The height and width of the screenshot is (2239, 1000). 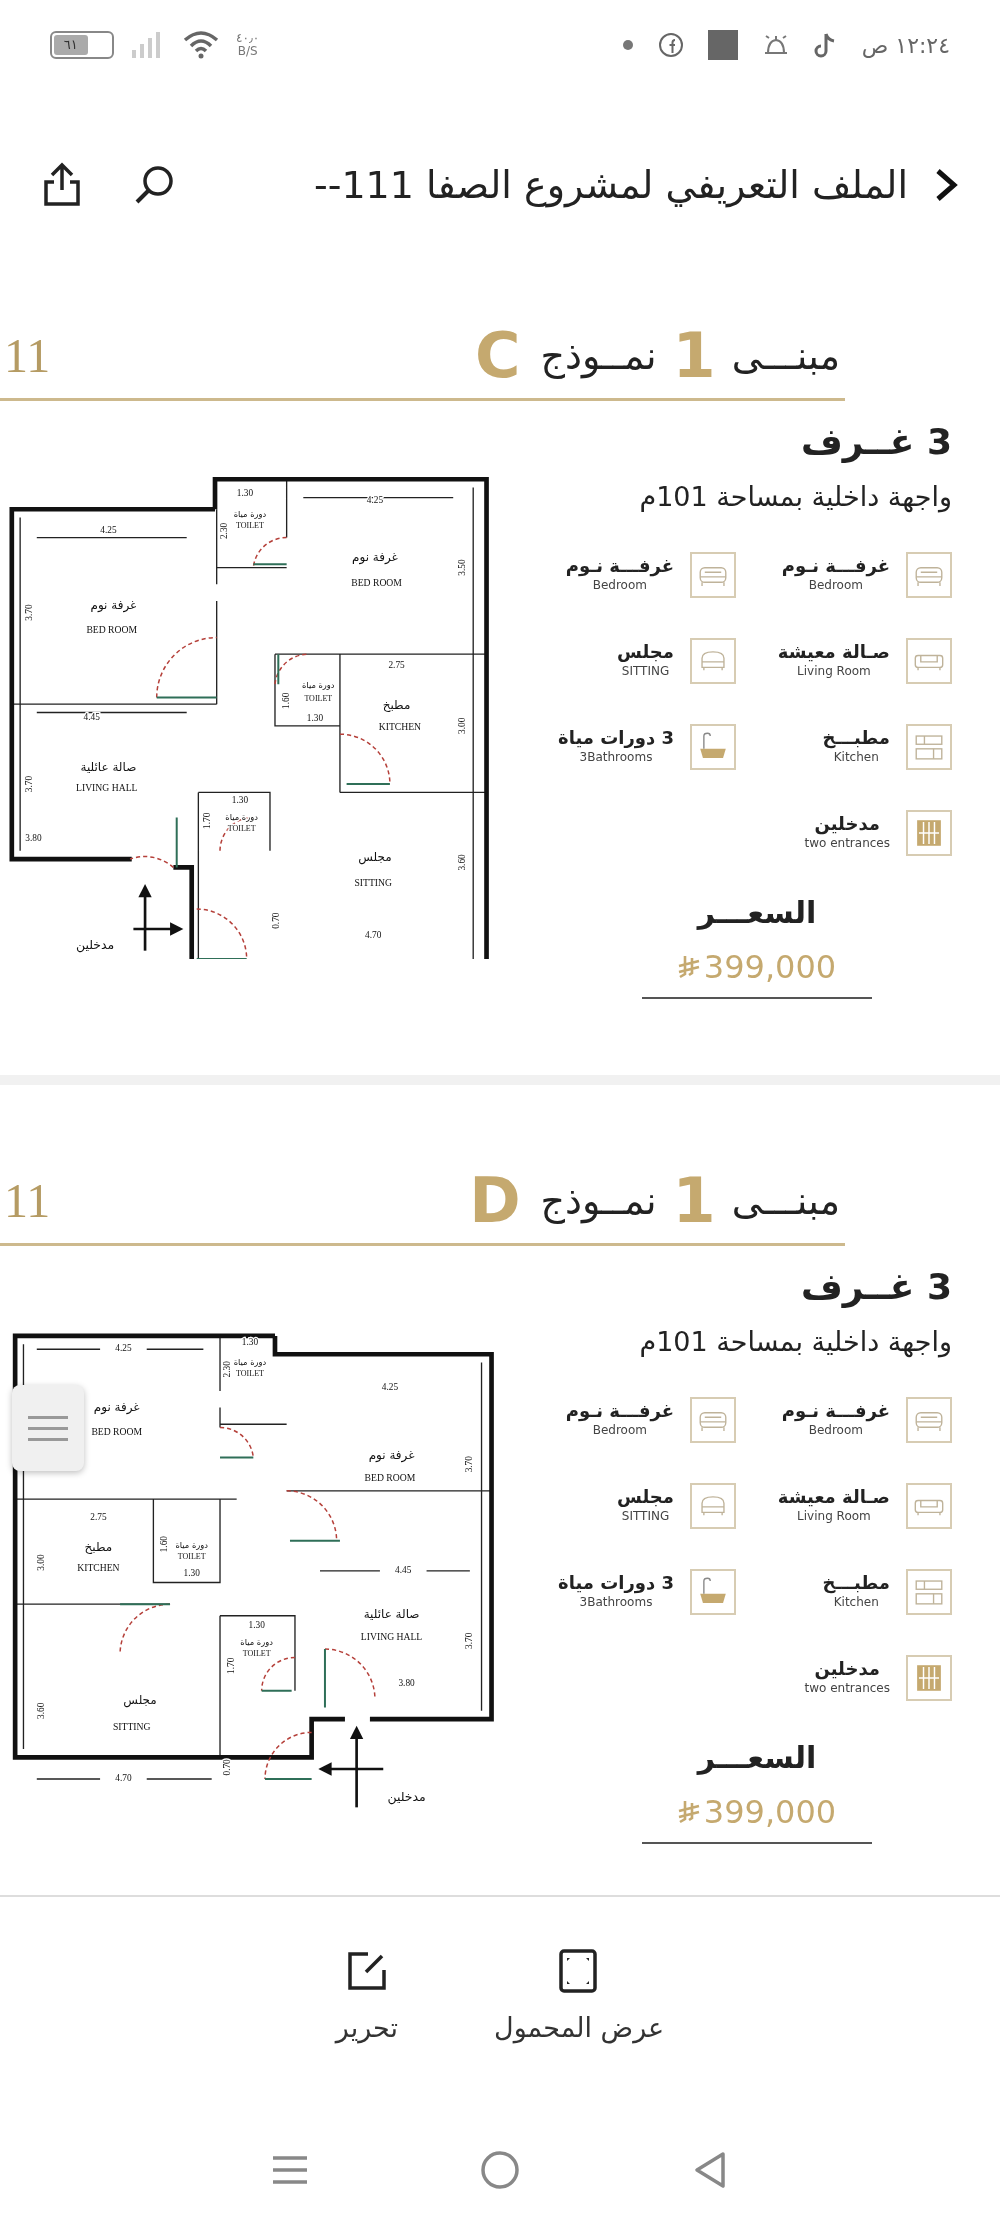 I want to click on feature-name: 3 دورات مياة, so click(x=616, y=1582).